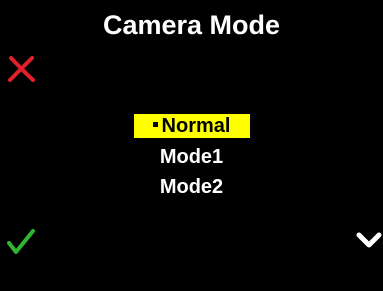 This screenshot has height=291, width=383. I want to click on menu-item-normal: Normal, so click(191, 126).